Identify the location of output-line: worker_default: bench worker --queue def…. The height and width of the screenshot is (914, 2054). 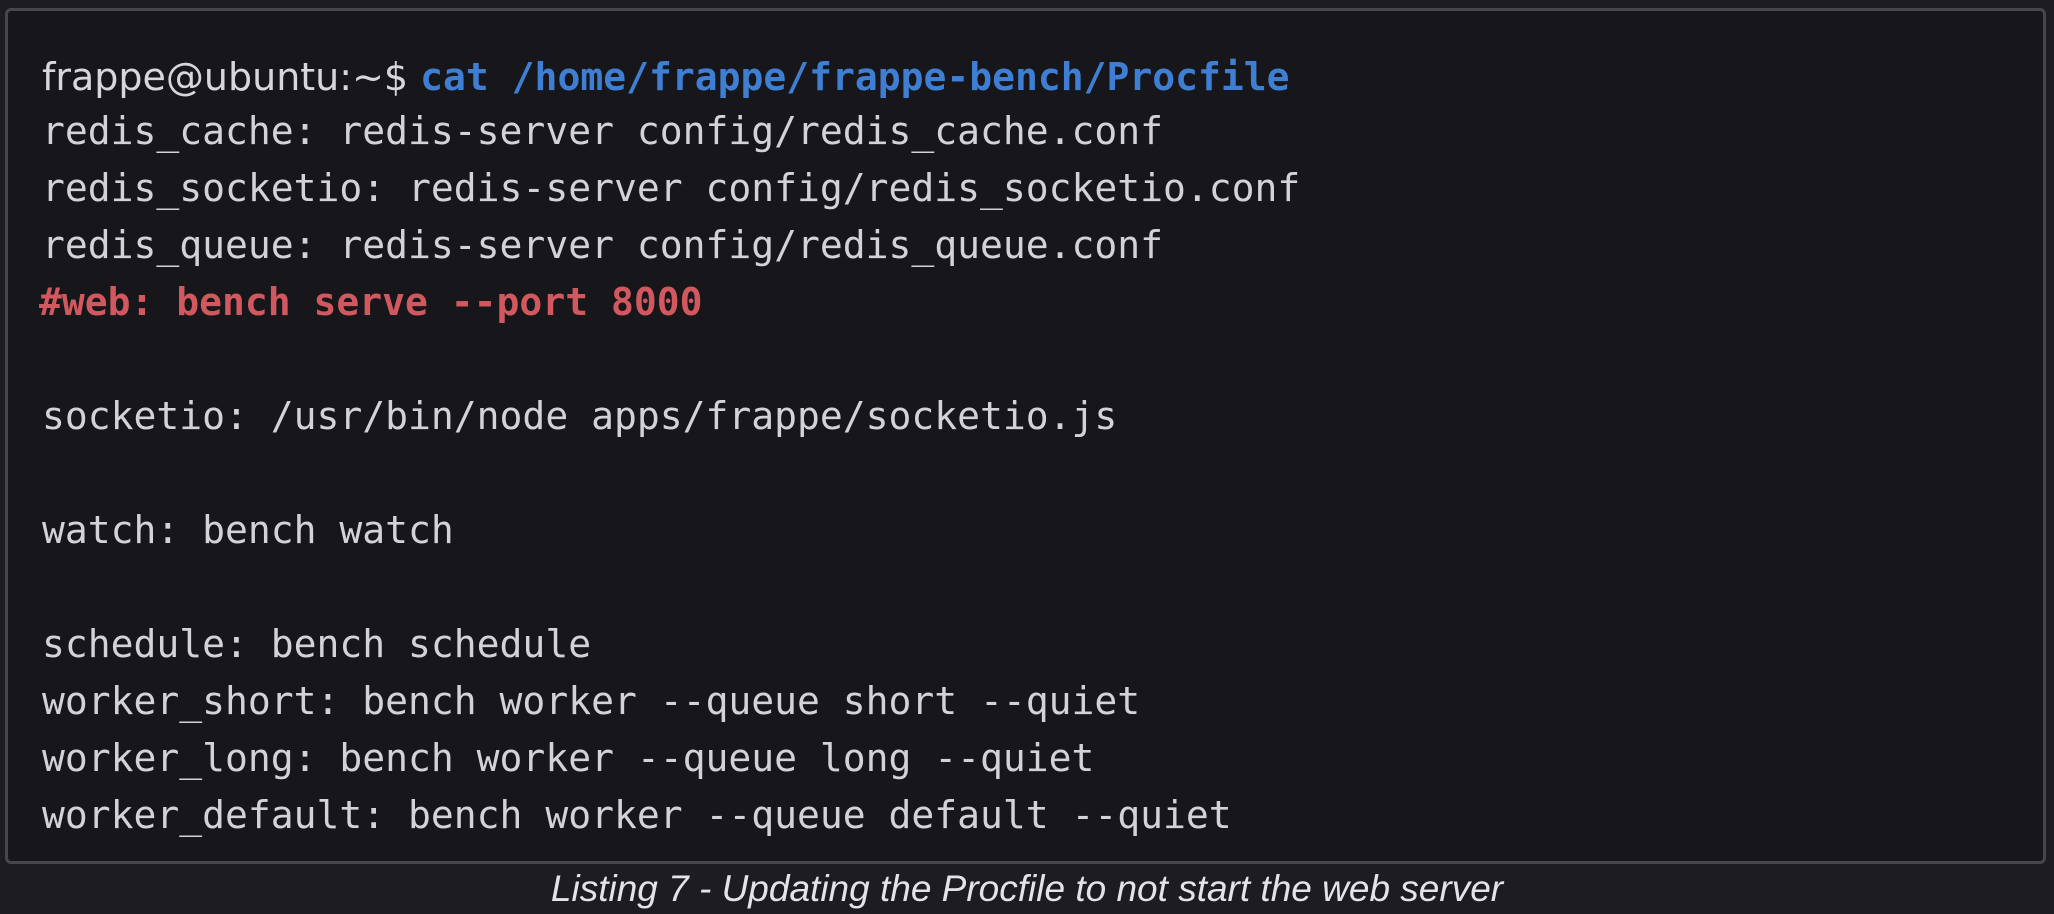
(637, 815).